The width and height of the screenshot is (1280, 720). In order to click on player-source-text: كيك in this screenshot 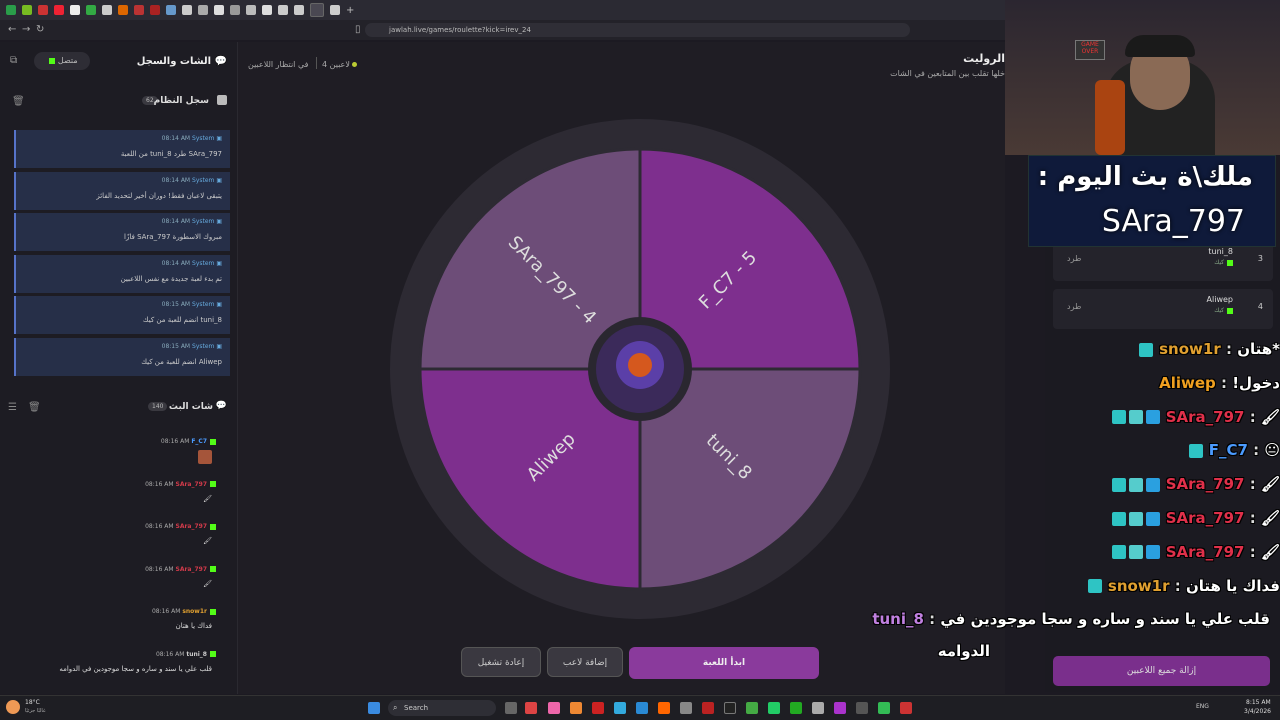, I will do `click(1219, 310)`.